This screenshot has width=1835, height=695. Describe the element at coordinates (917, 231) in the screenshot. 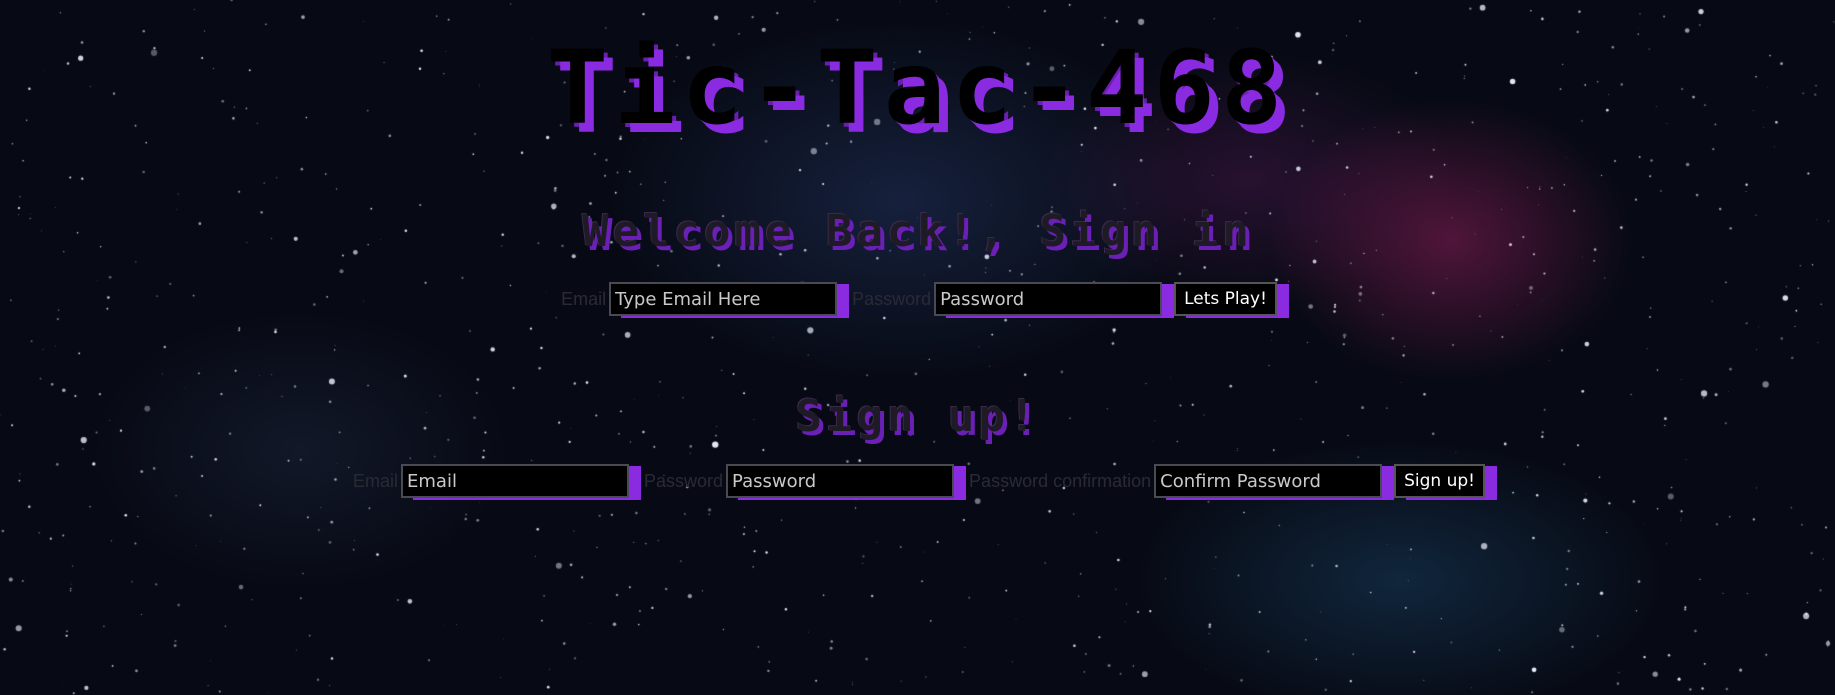

I see `signin-heading: Welcome Back!, Sign in` at that location.